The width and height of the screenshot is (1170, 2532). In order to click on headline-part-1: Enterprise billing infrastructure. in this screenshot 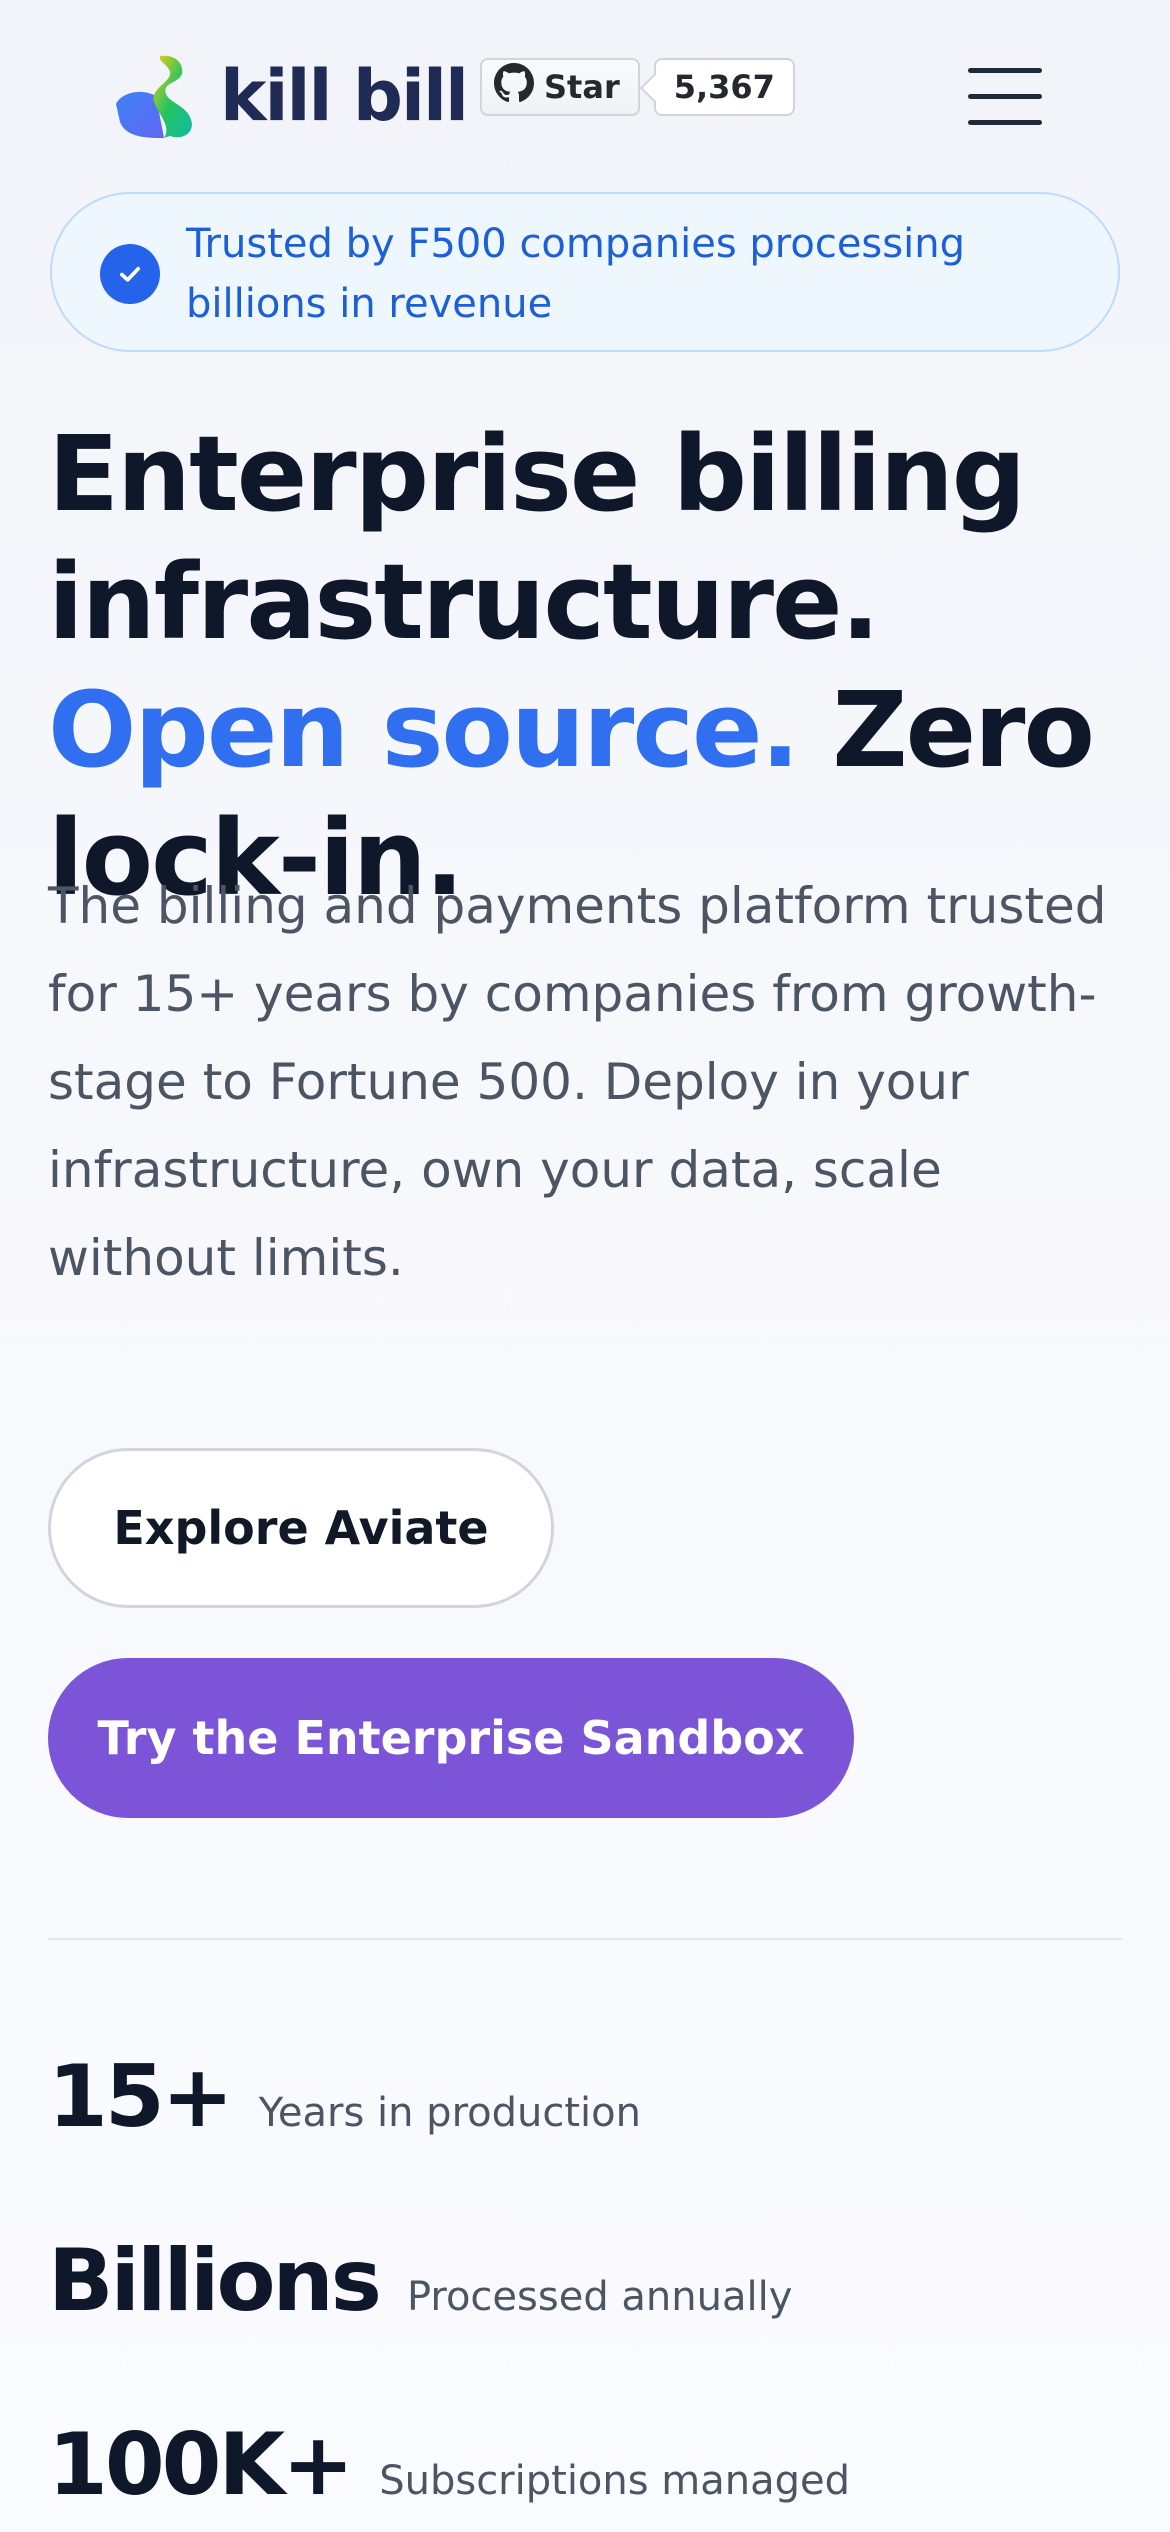, I will do `click(537, 538)`.